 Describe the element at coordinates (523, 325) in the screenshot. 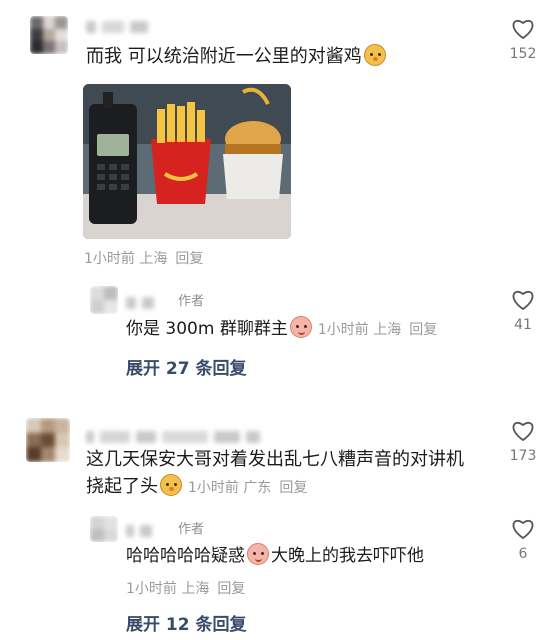

I see `like-count: 41` at that location.